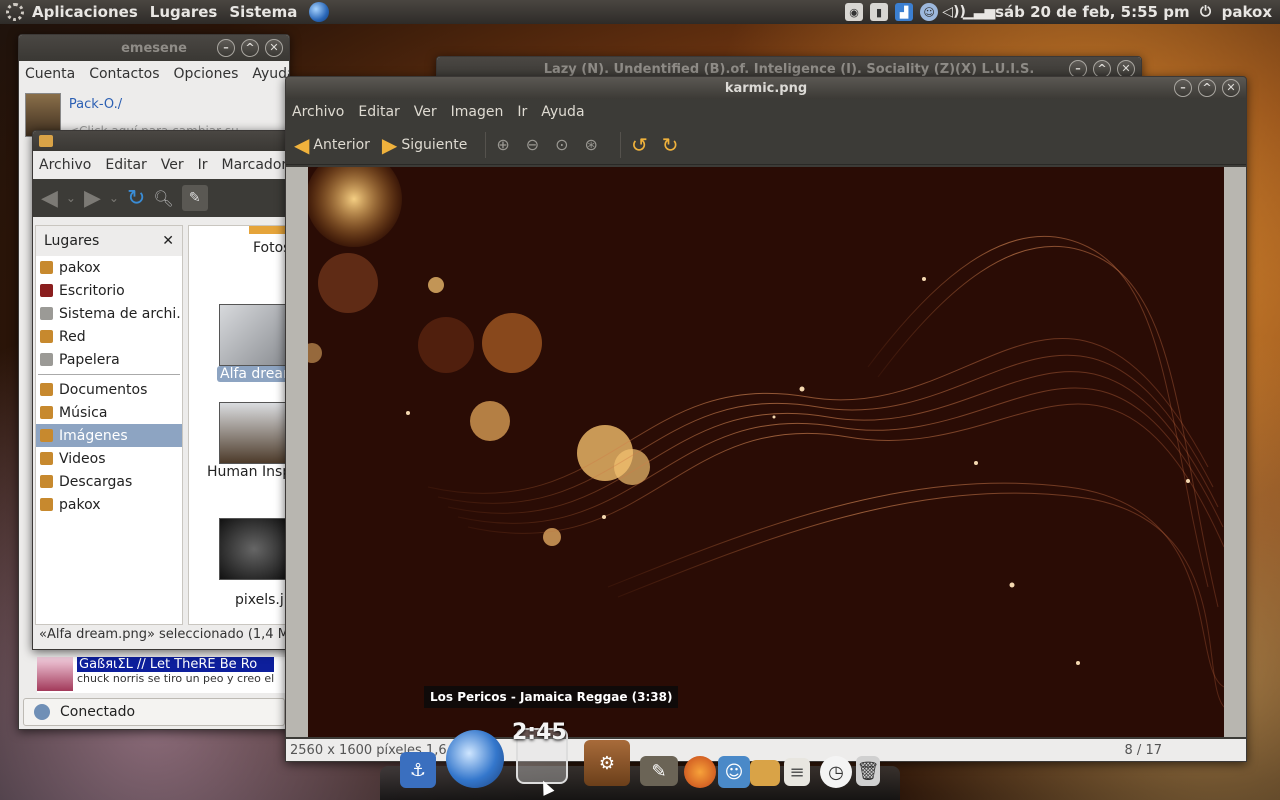 The width and height of the screenshot is (1280, 800). Describe the element at coordinates (255, 374) in the screenshot. I see `file-label: Alfa dream` at that location.